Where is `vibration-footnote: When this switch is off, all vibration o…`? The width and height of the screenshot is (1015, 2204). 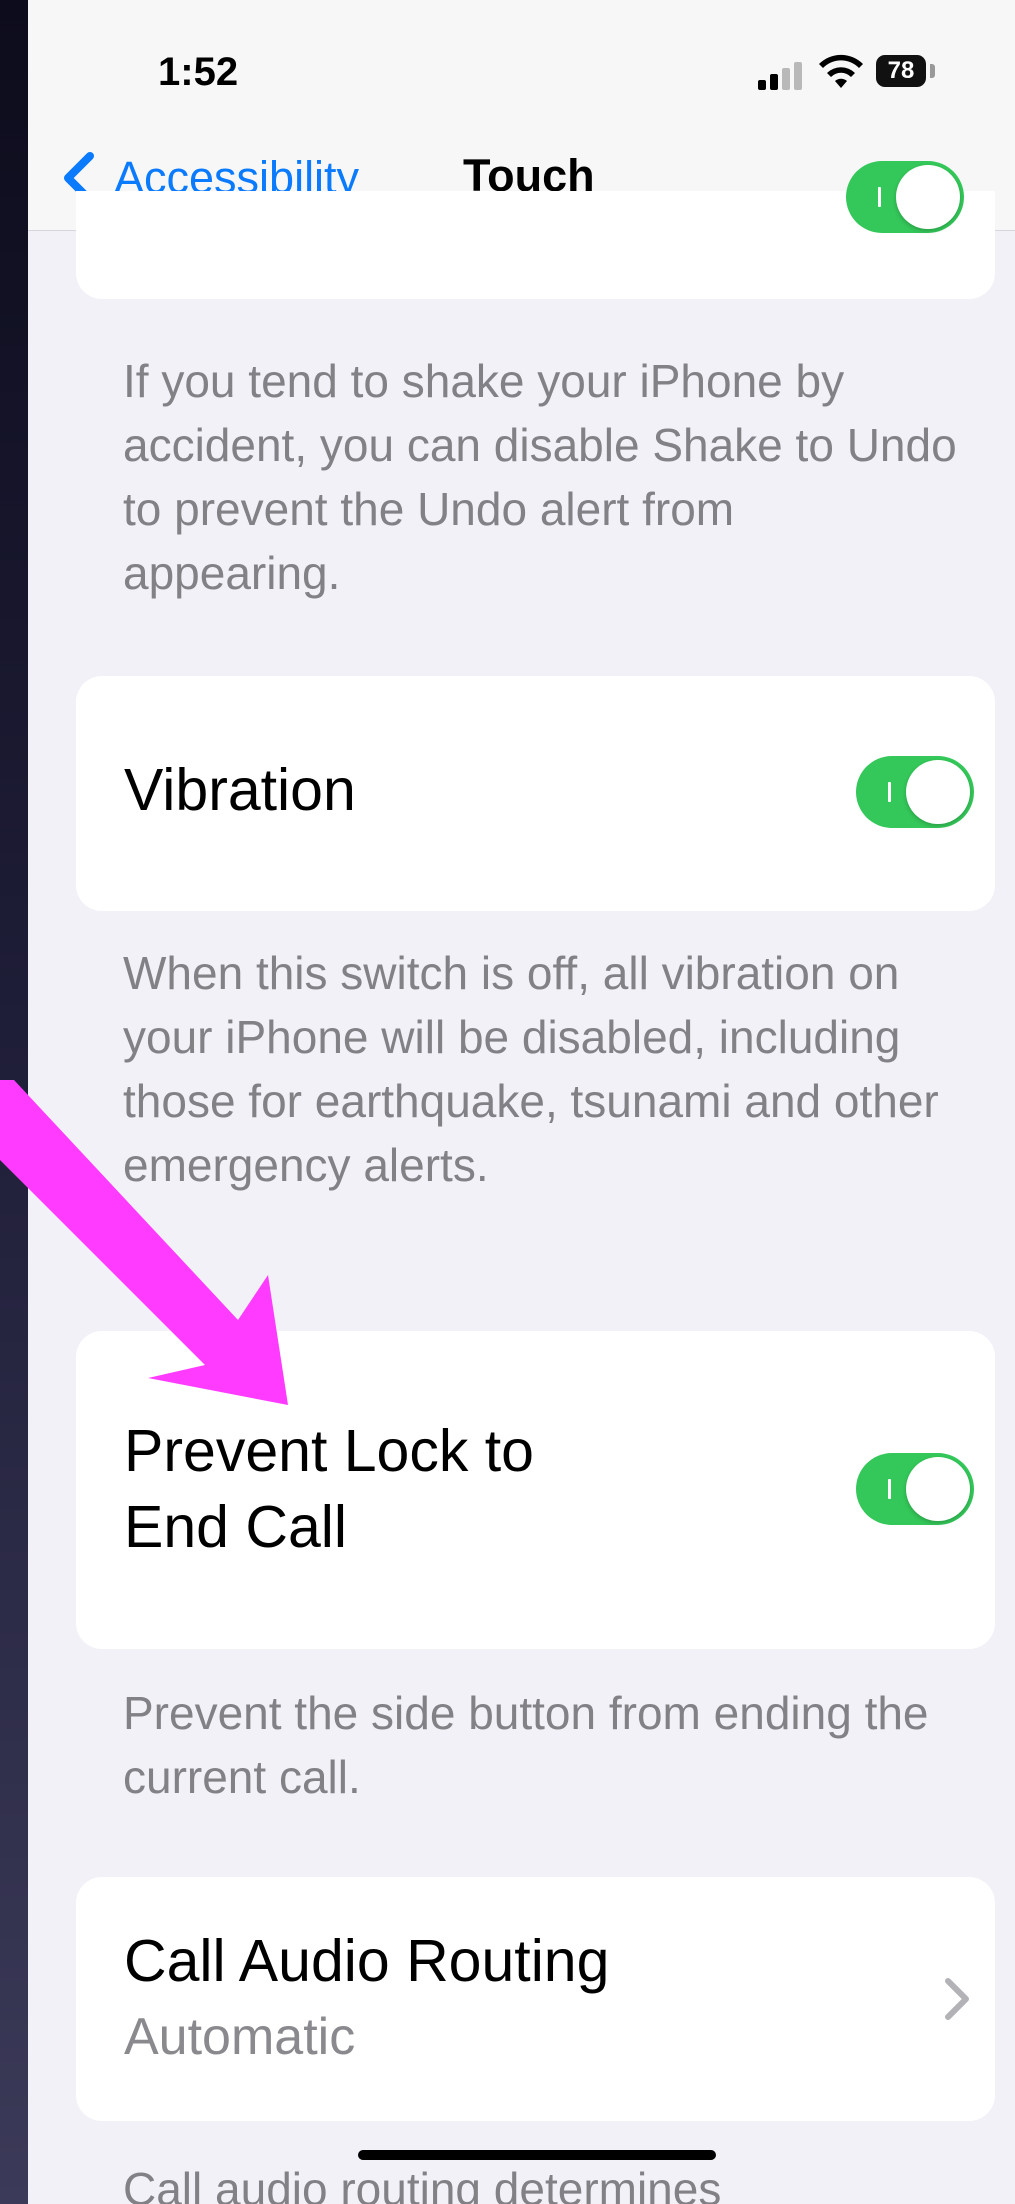
vibration-footnote: When this switch is off, all vibration o… is located at coordinates (531, 1069).